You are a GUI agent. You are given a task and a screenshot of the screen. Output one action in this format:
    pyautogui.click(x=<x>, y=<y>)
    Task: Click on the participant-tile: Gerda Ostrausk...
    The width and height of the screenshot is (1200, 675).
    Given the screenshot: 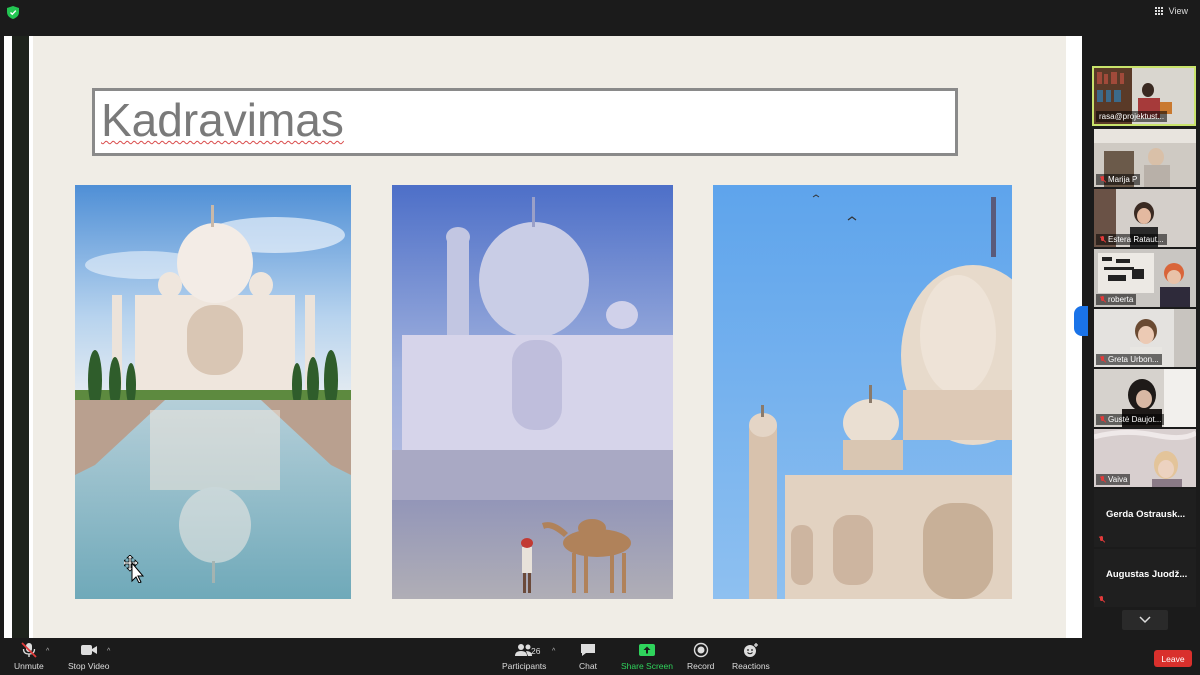 What is the action you would take?
    pyautogui.click(x=1145, y=518)
    